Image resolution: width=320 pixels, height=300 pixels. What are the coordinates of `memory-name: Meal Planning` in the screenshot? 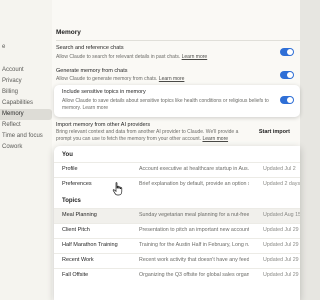 It's located at (79, 215).